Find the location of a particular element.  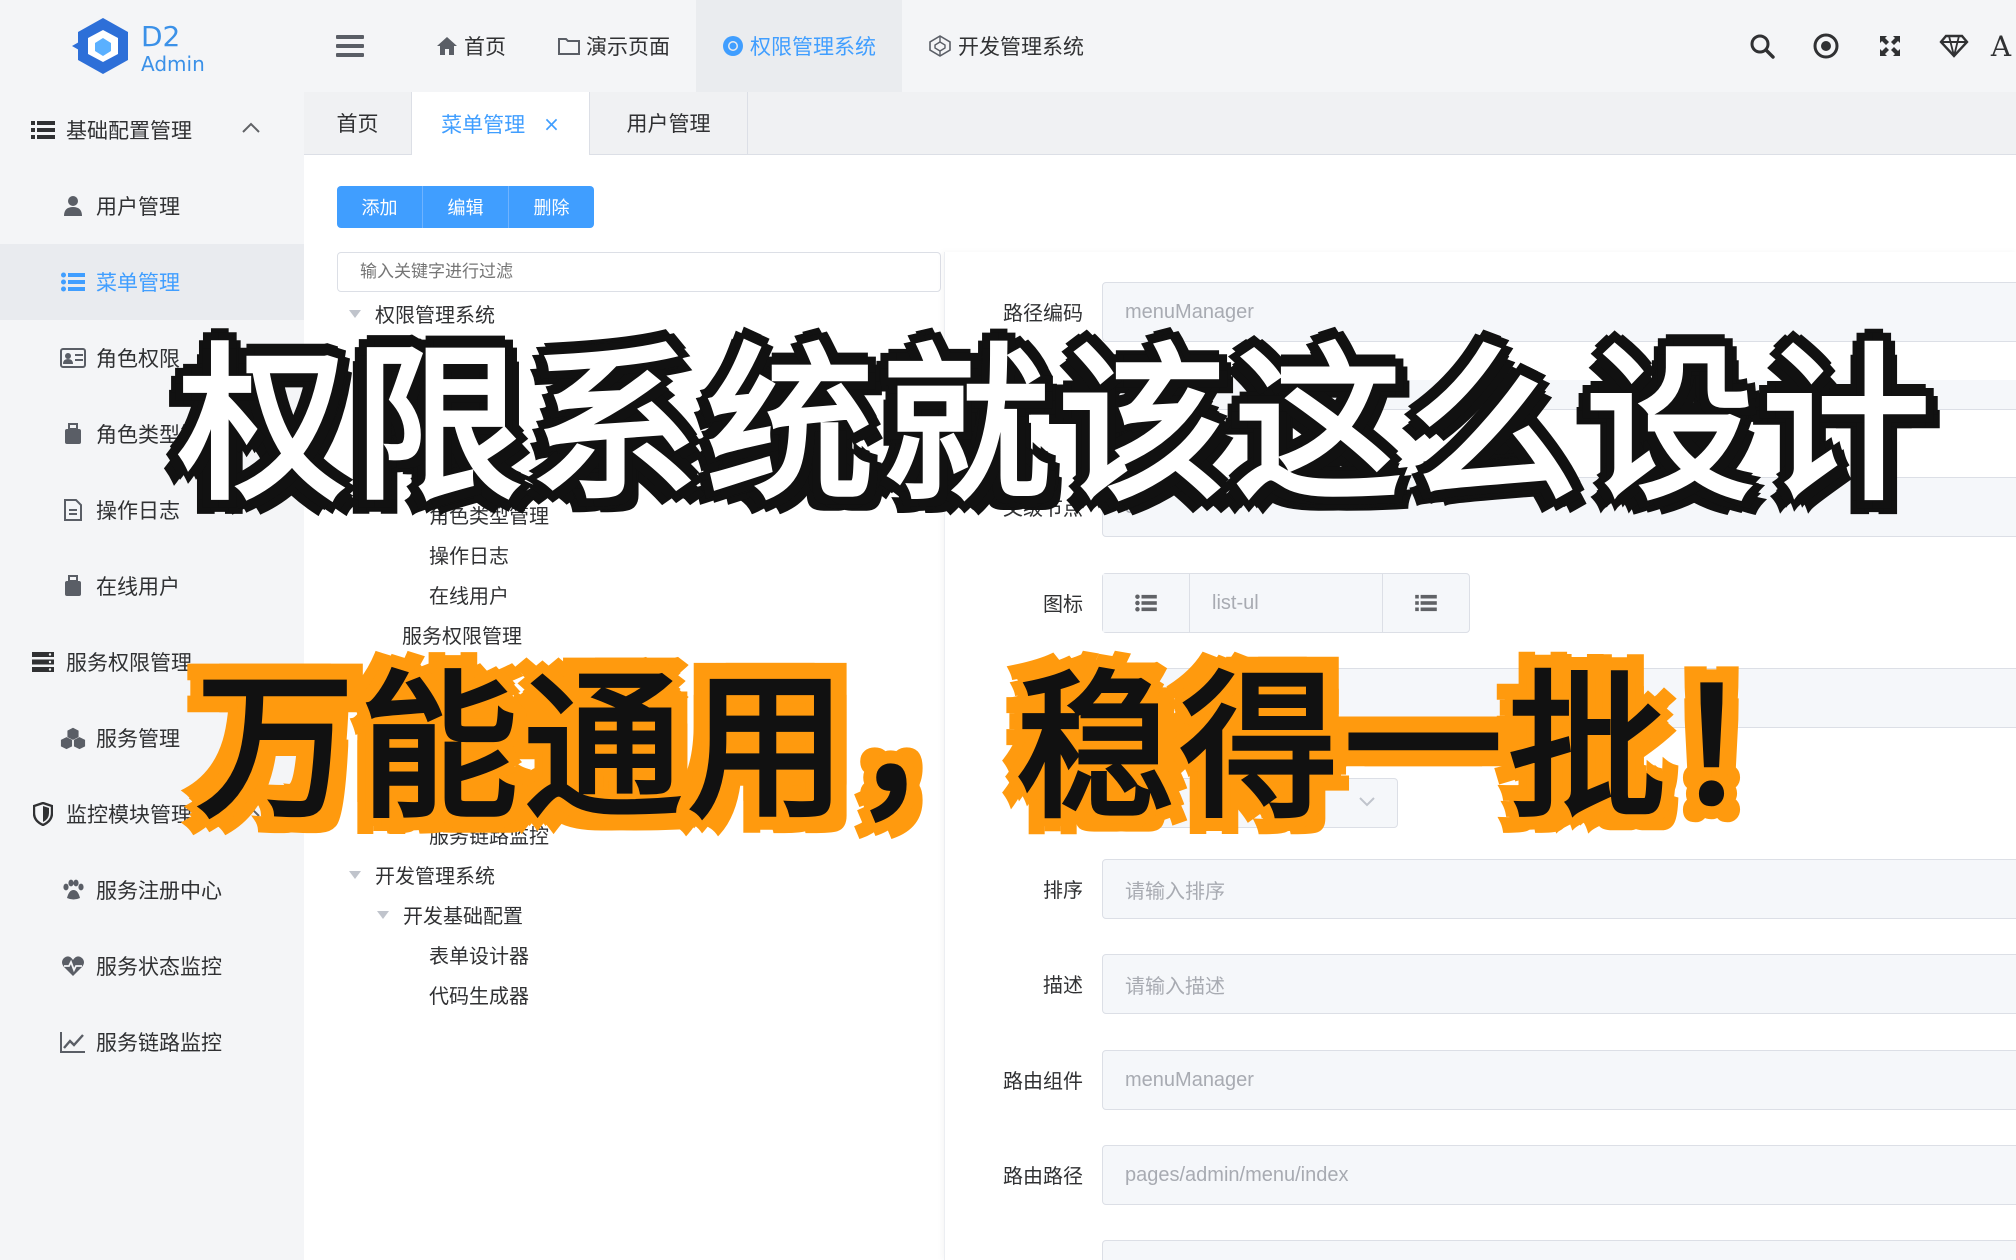

topnav-demo: 演示页面 is located at coordinates (614, 46).